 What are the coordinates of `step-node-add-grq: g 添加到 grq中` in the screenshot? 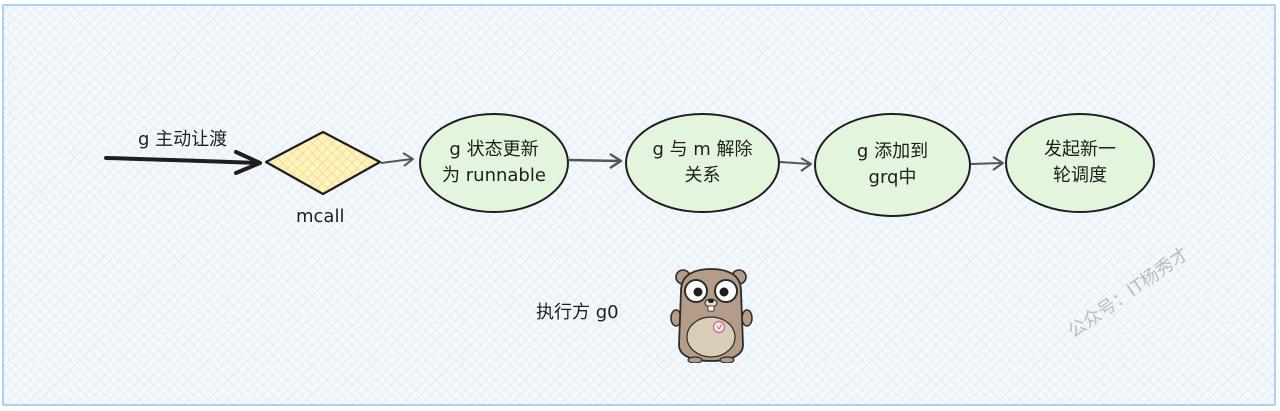 It's located at (892, 165).